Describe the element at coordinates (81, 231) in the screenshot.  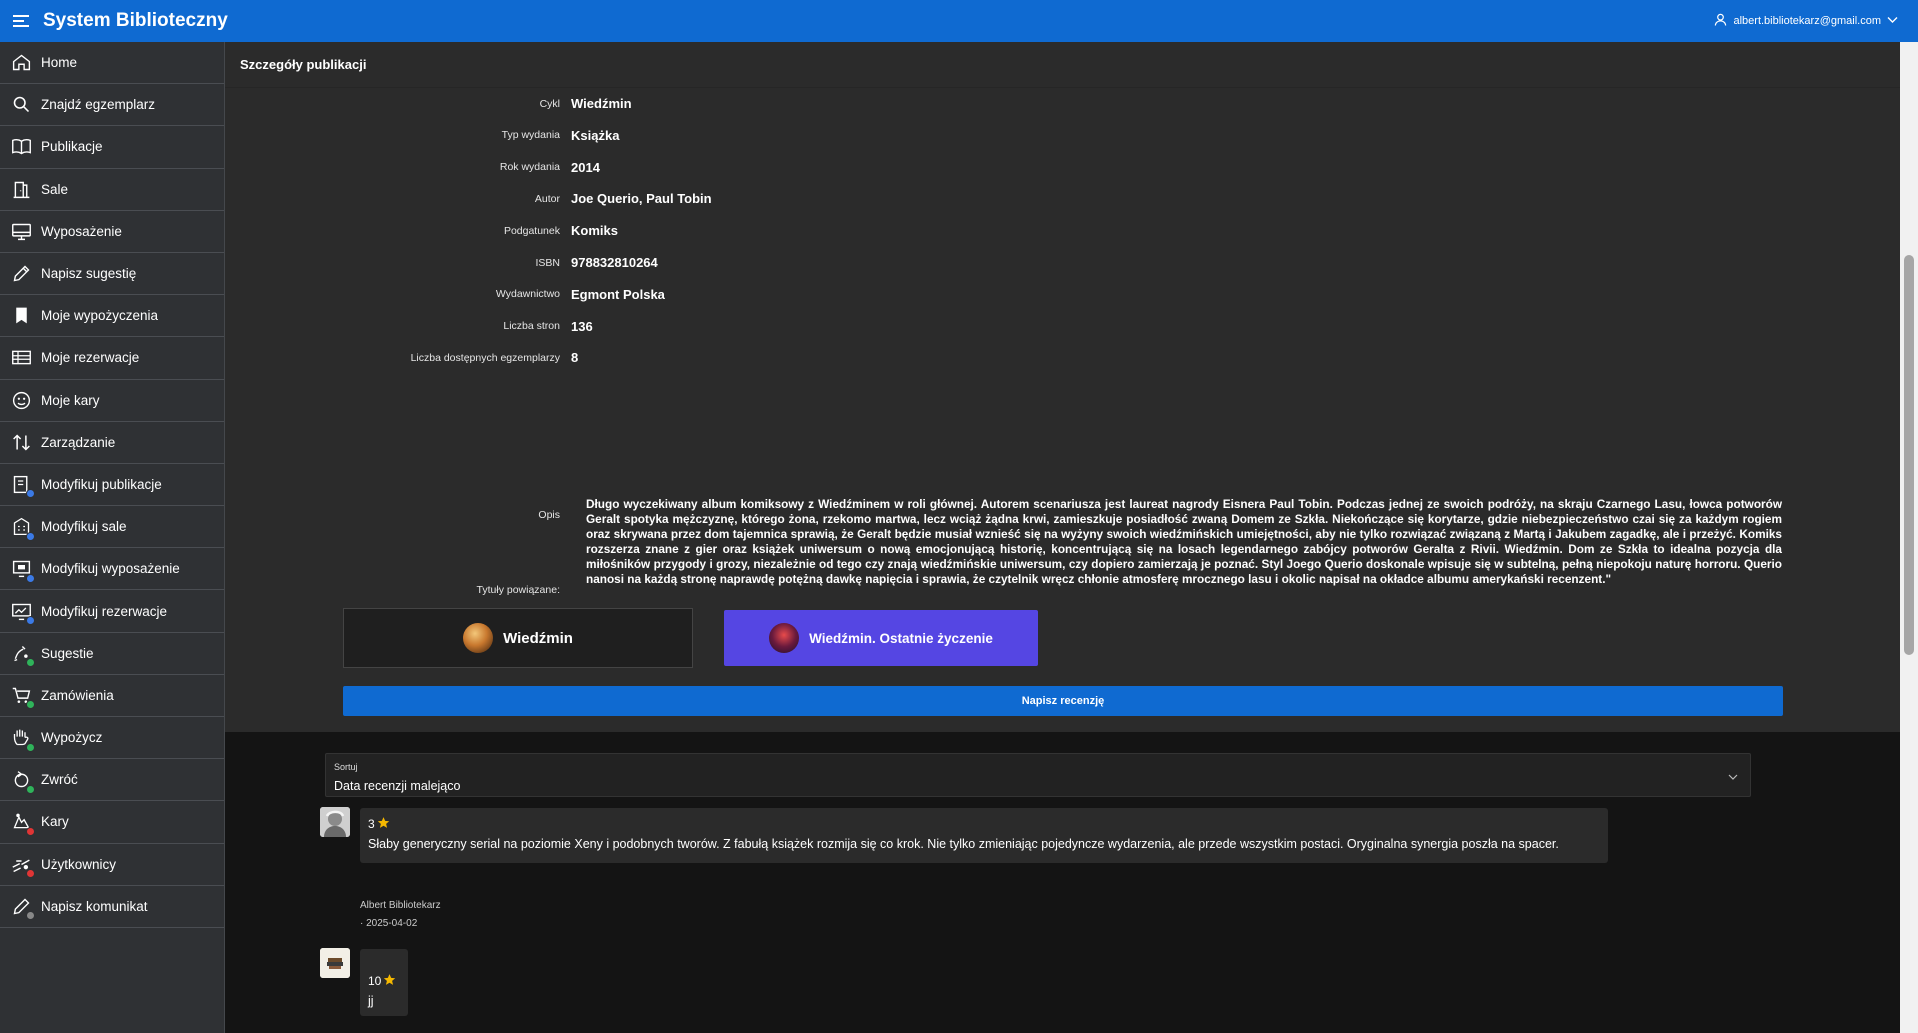
I see `sidebar-item-label: Wyposażenie` at that location.